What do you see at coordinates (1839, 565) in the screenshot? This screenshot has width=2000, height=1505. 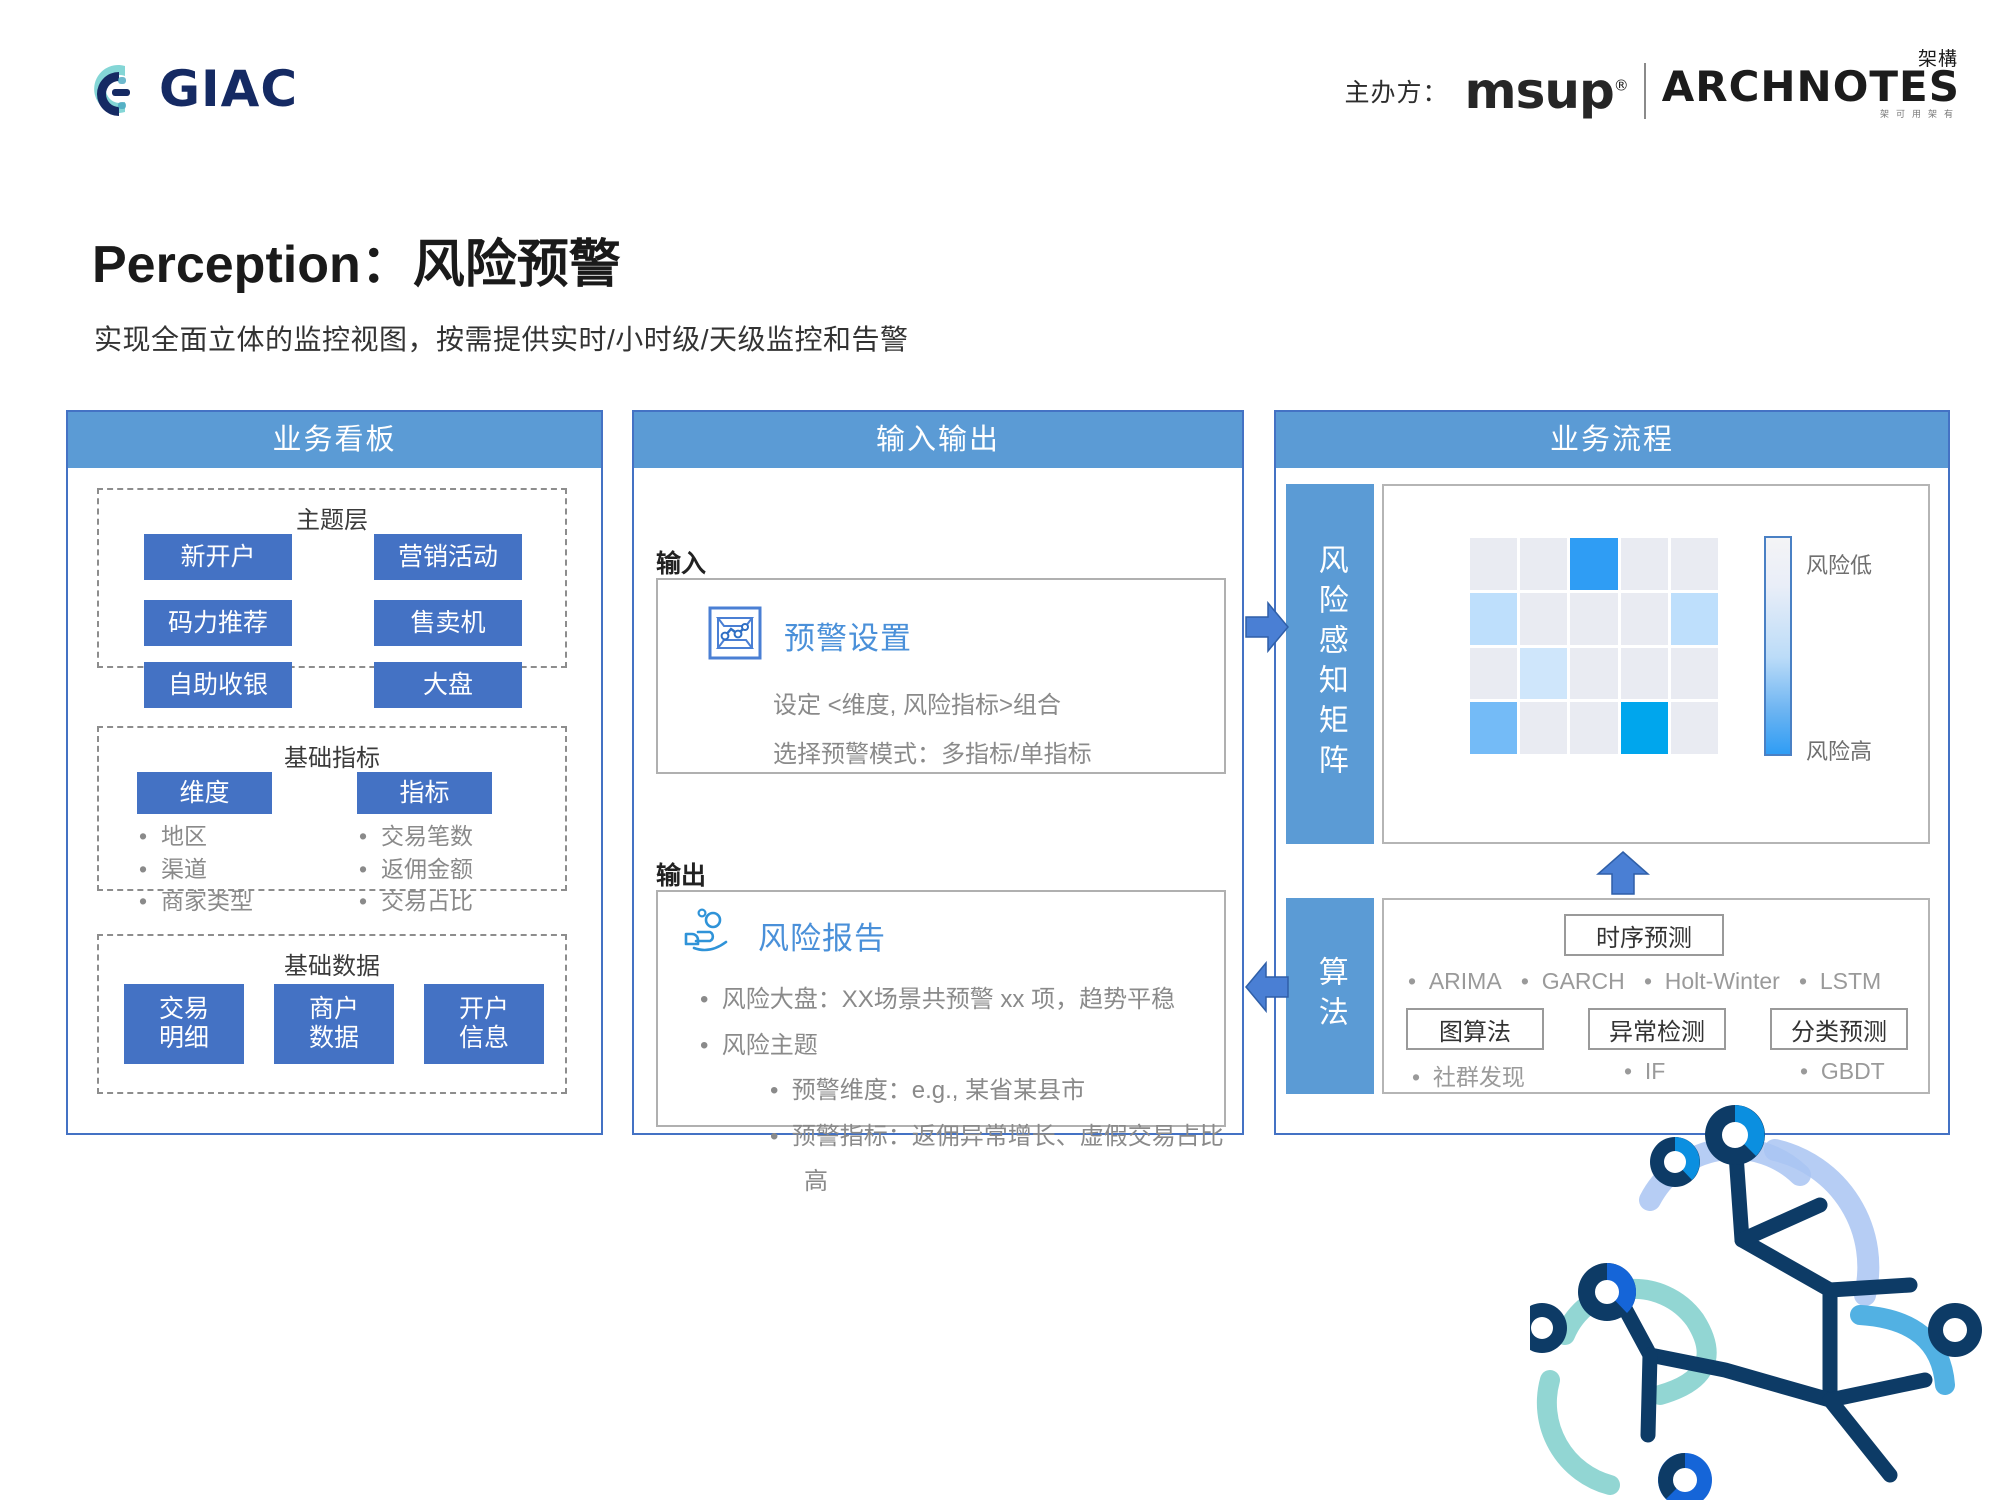 I see `colorbar-label-low: 风险低` at bounding box center [1839, 565].